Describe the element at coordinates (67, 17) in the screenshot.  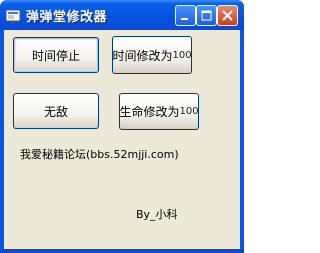
I see `window-title: 弹弹堂修改器` at that location.